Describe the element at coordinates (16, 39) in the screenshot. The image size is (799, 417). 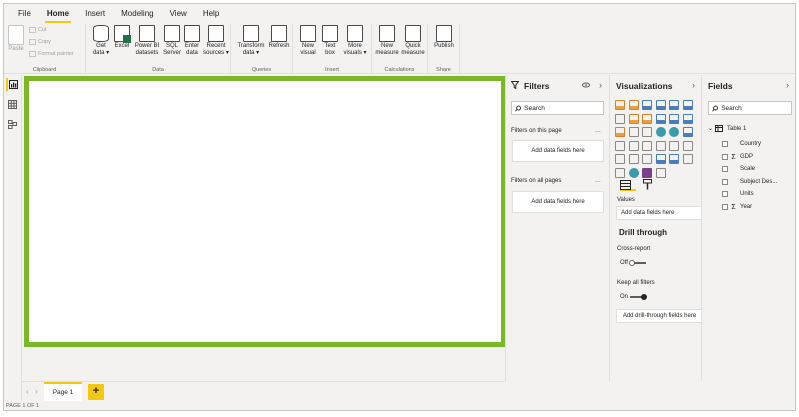
I see `paste-button: Paste` at that location.